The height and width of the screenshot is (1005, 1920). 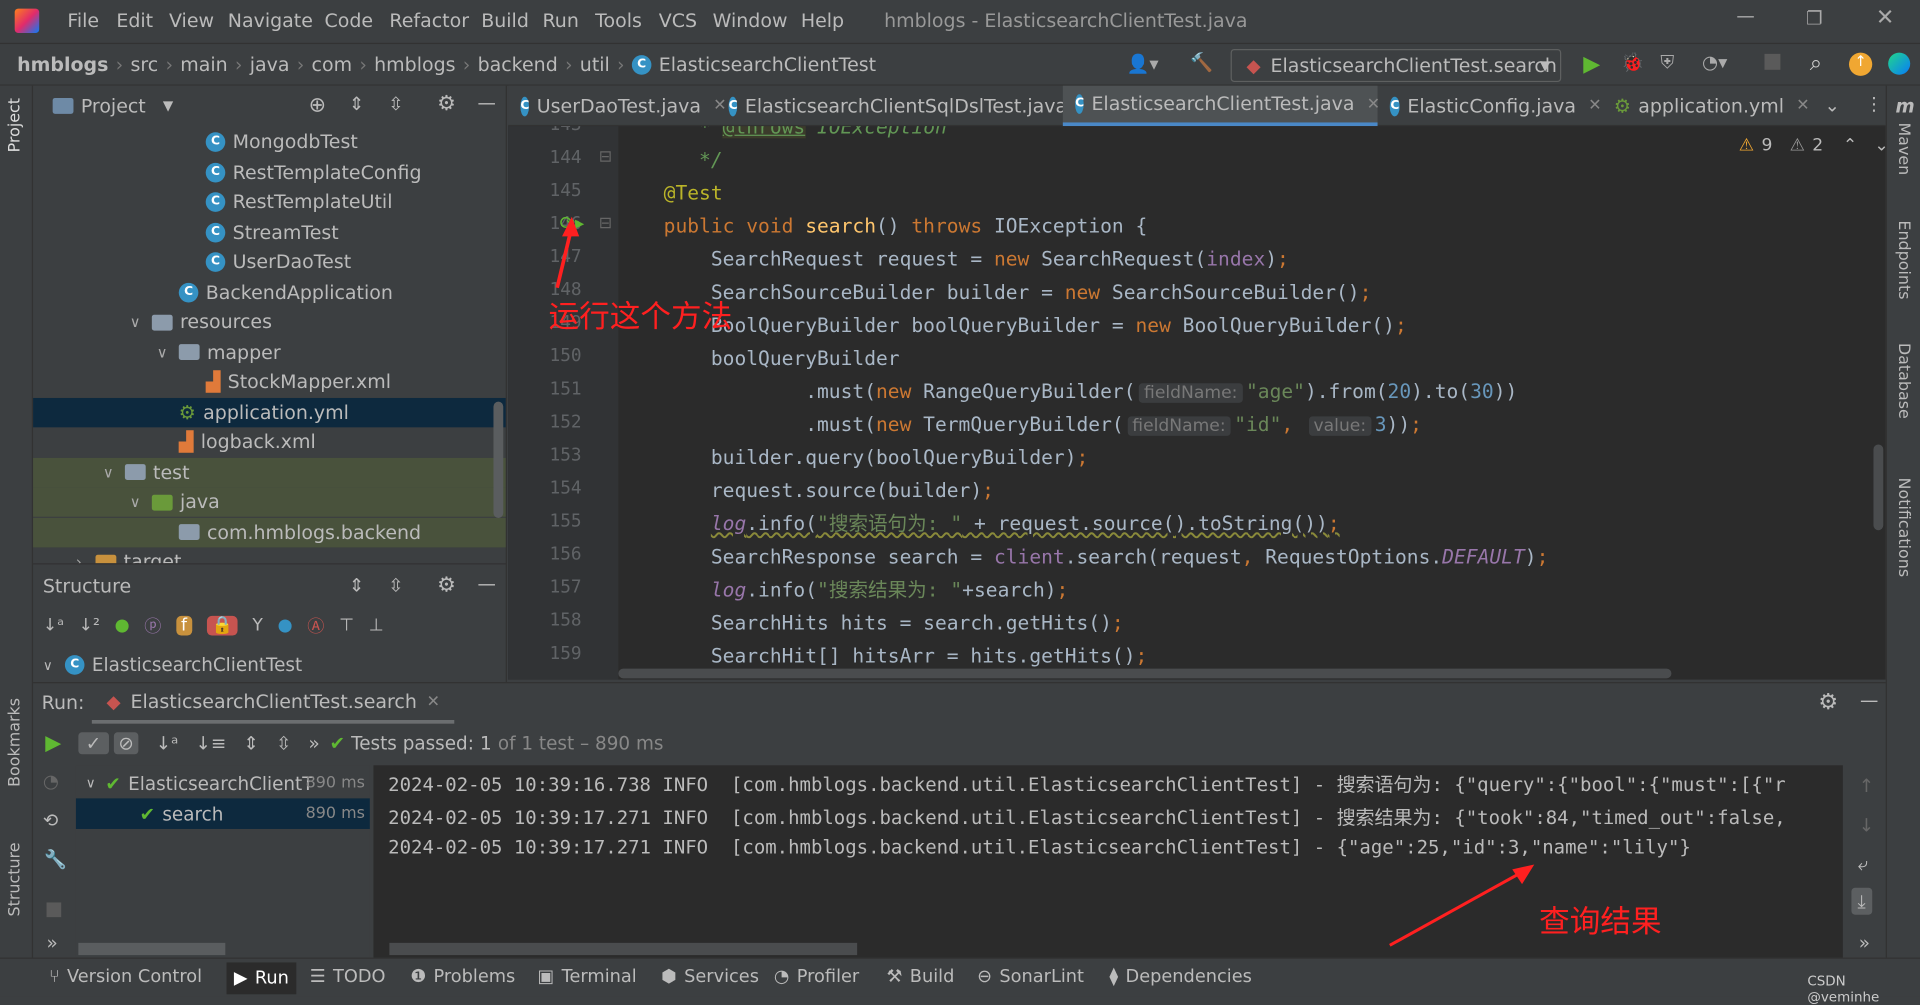 What do you see at coordinates (269, 201) in the screenshot?
I see `project-tree-item: C RestTemplateUtil` at bounding box center [269, 201].